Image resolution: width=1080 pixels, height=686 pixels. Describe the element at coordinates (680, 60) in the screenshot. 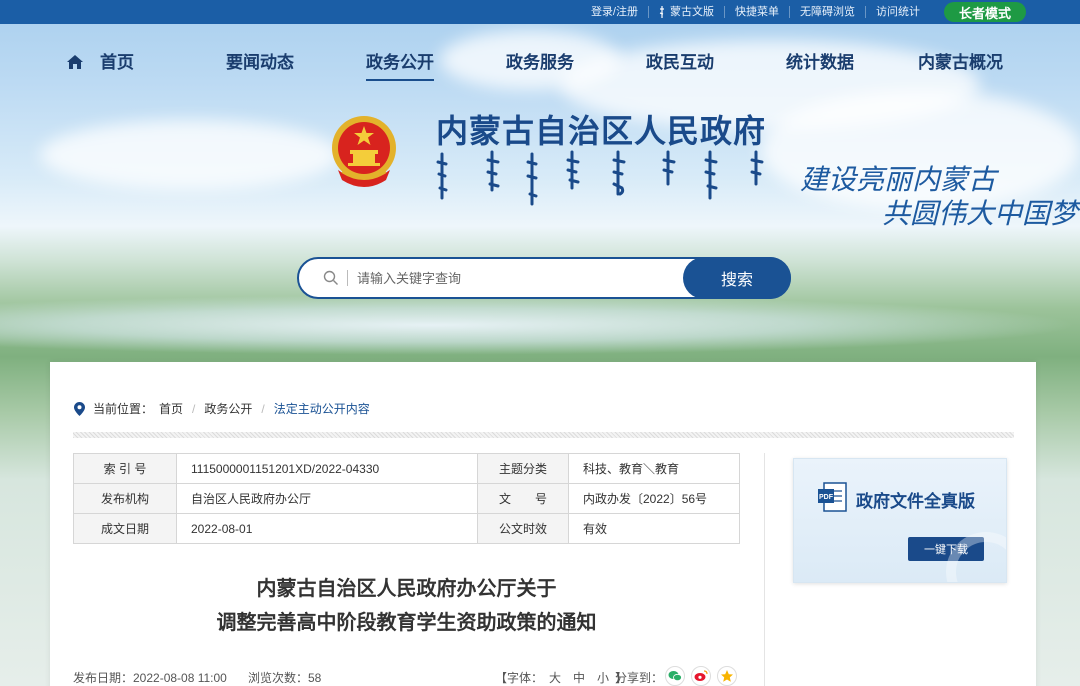

I see `nav-interaction: 政民互动` at that location.